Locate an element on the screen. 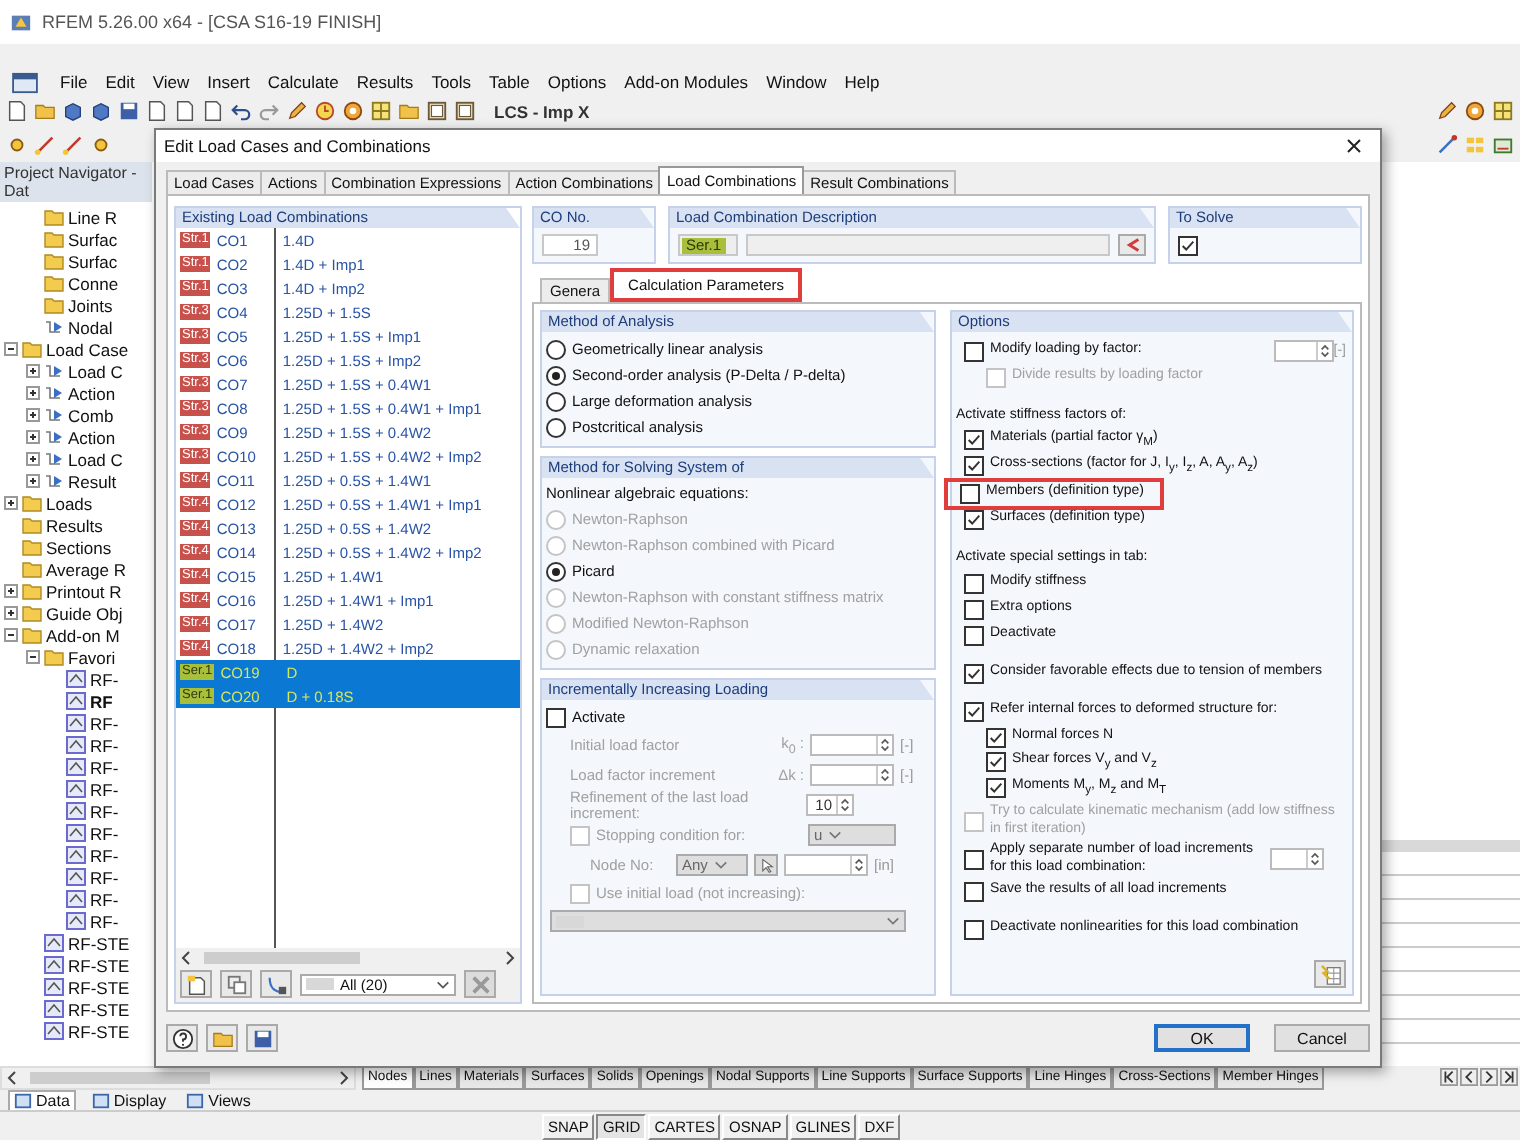 This screenshot has height=1140, width=1520. tree-item: Result is located at coordinates (92, 481).